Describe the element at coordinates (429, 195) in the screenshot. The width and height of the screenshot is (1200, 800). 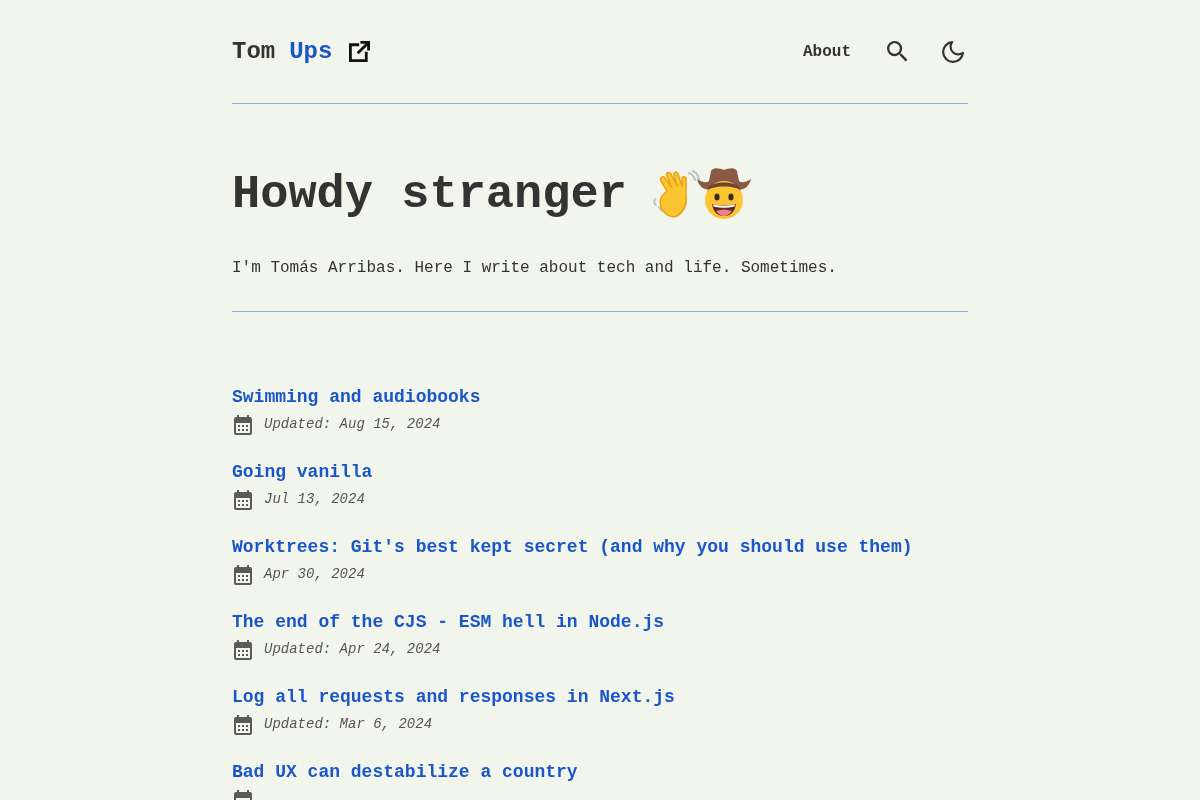
I see `page-heading: Howdy stranger` at that location.